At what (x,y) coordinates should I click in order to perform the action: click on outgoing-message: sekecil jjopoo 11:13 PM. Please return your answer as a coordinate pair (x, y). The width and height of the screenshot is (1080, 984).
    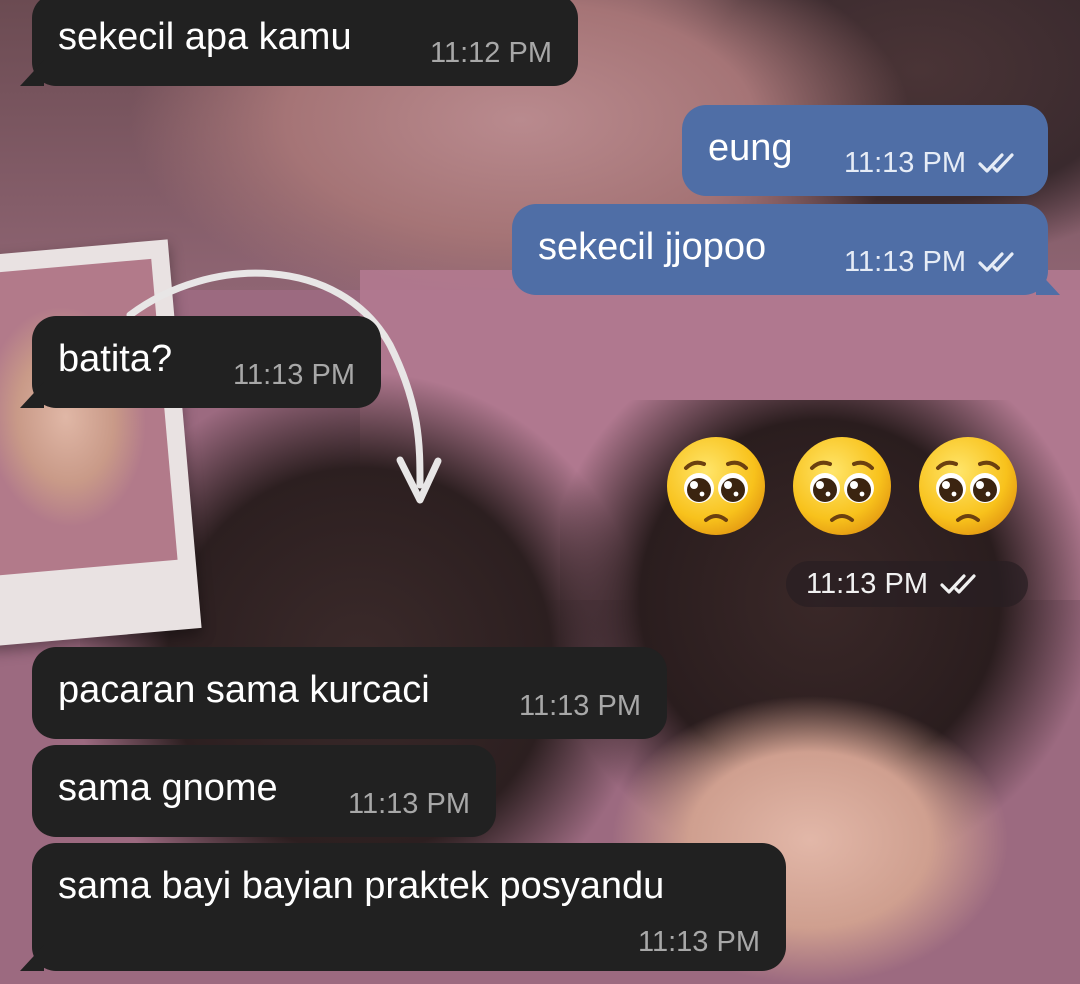
    Looking at the image, I should click on (786, 249).